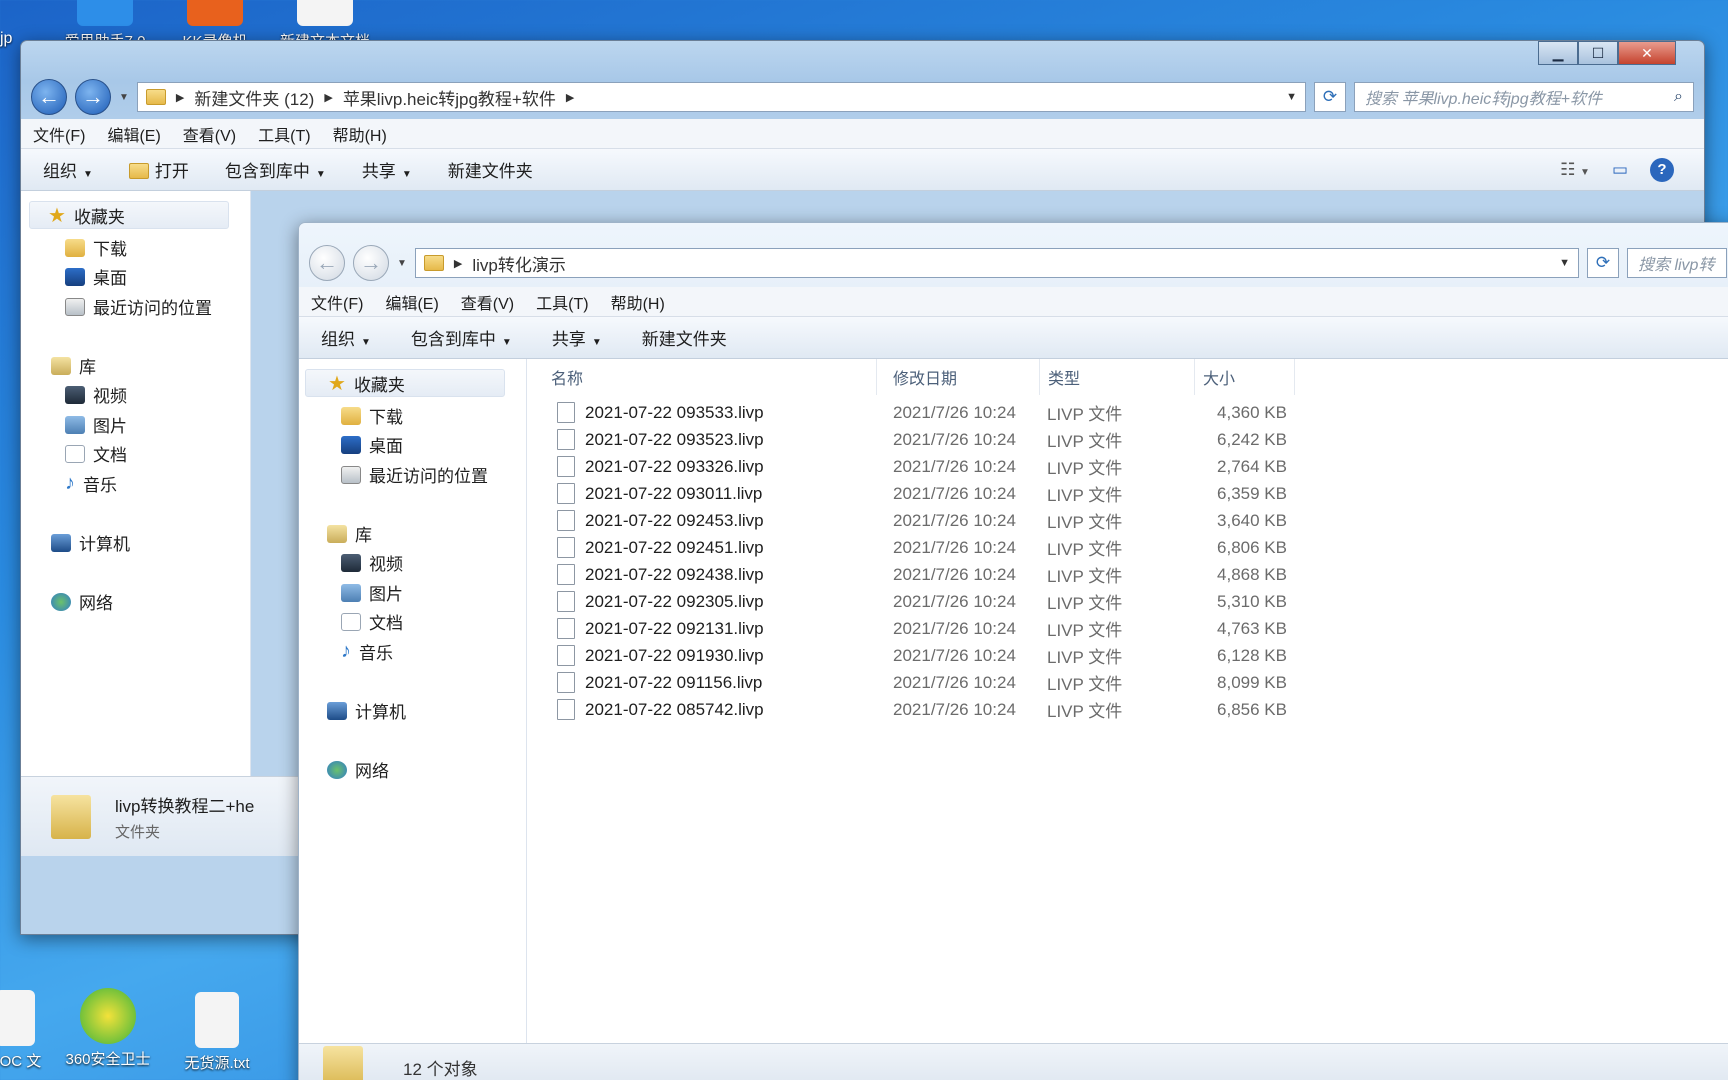 This screenshot has height=1080, width=1728. Describe the element at coordinates (1085, 657) in the screenshot. I see `file-type: LIVP 文件` at that location.